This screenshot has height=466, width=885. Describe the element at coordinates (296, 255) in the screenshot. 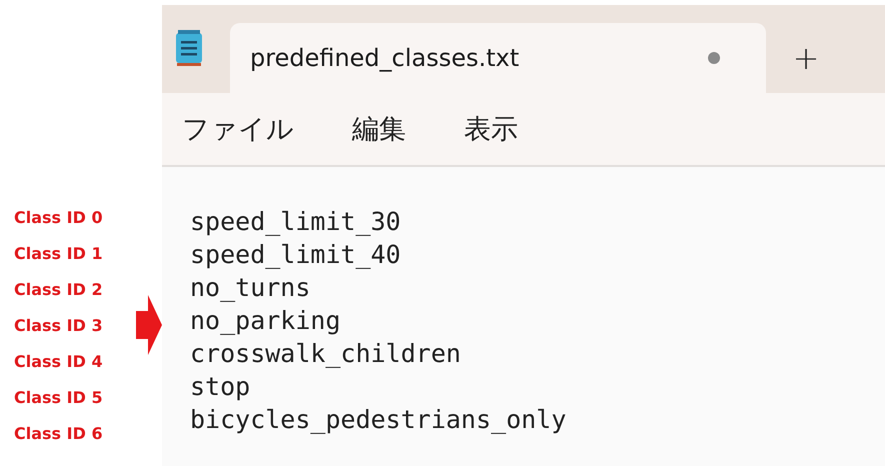

I see `text-line: speed_limit_40` at that location.